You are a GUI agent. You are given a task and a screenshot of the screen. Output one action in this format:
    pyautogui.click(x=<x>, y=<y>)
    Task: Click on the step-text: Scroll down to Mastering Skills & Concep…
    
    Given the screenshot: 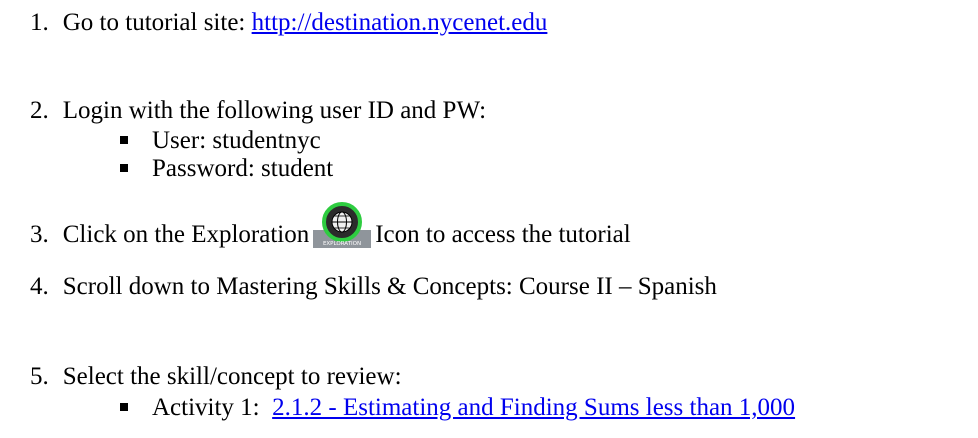 What is the action you would take?
    pyautogui.click(x=389, y=286)
    